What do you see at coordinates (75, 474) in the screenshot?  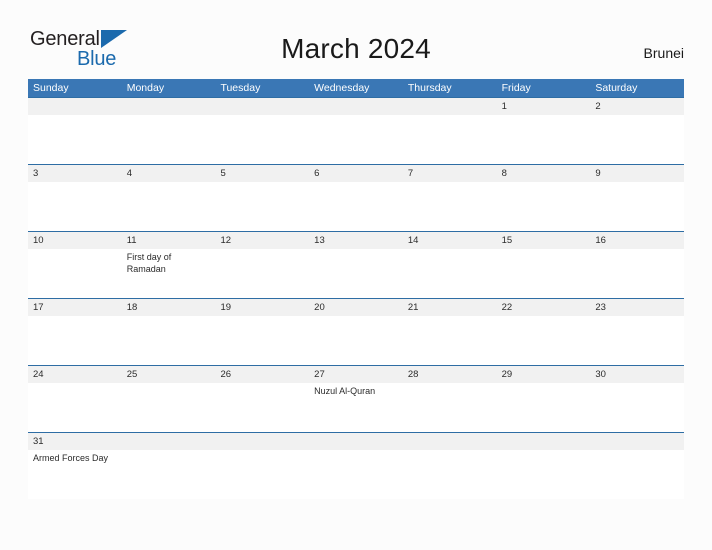 I see `day-cell: Armed Forces Day` at bounding box center [75, 474].